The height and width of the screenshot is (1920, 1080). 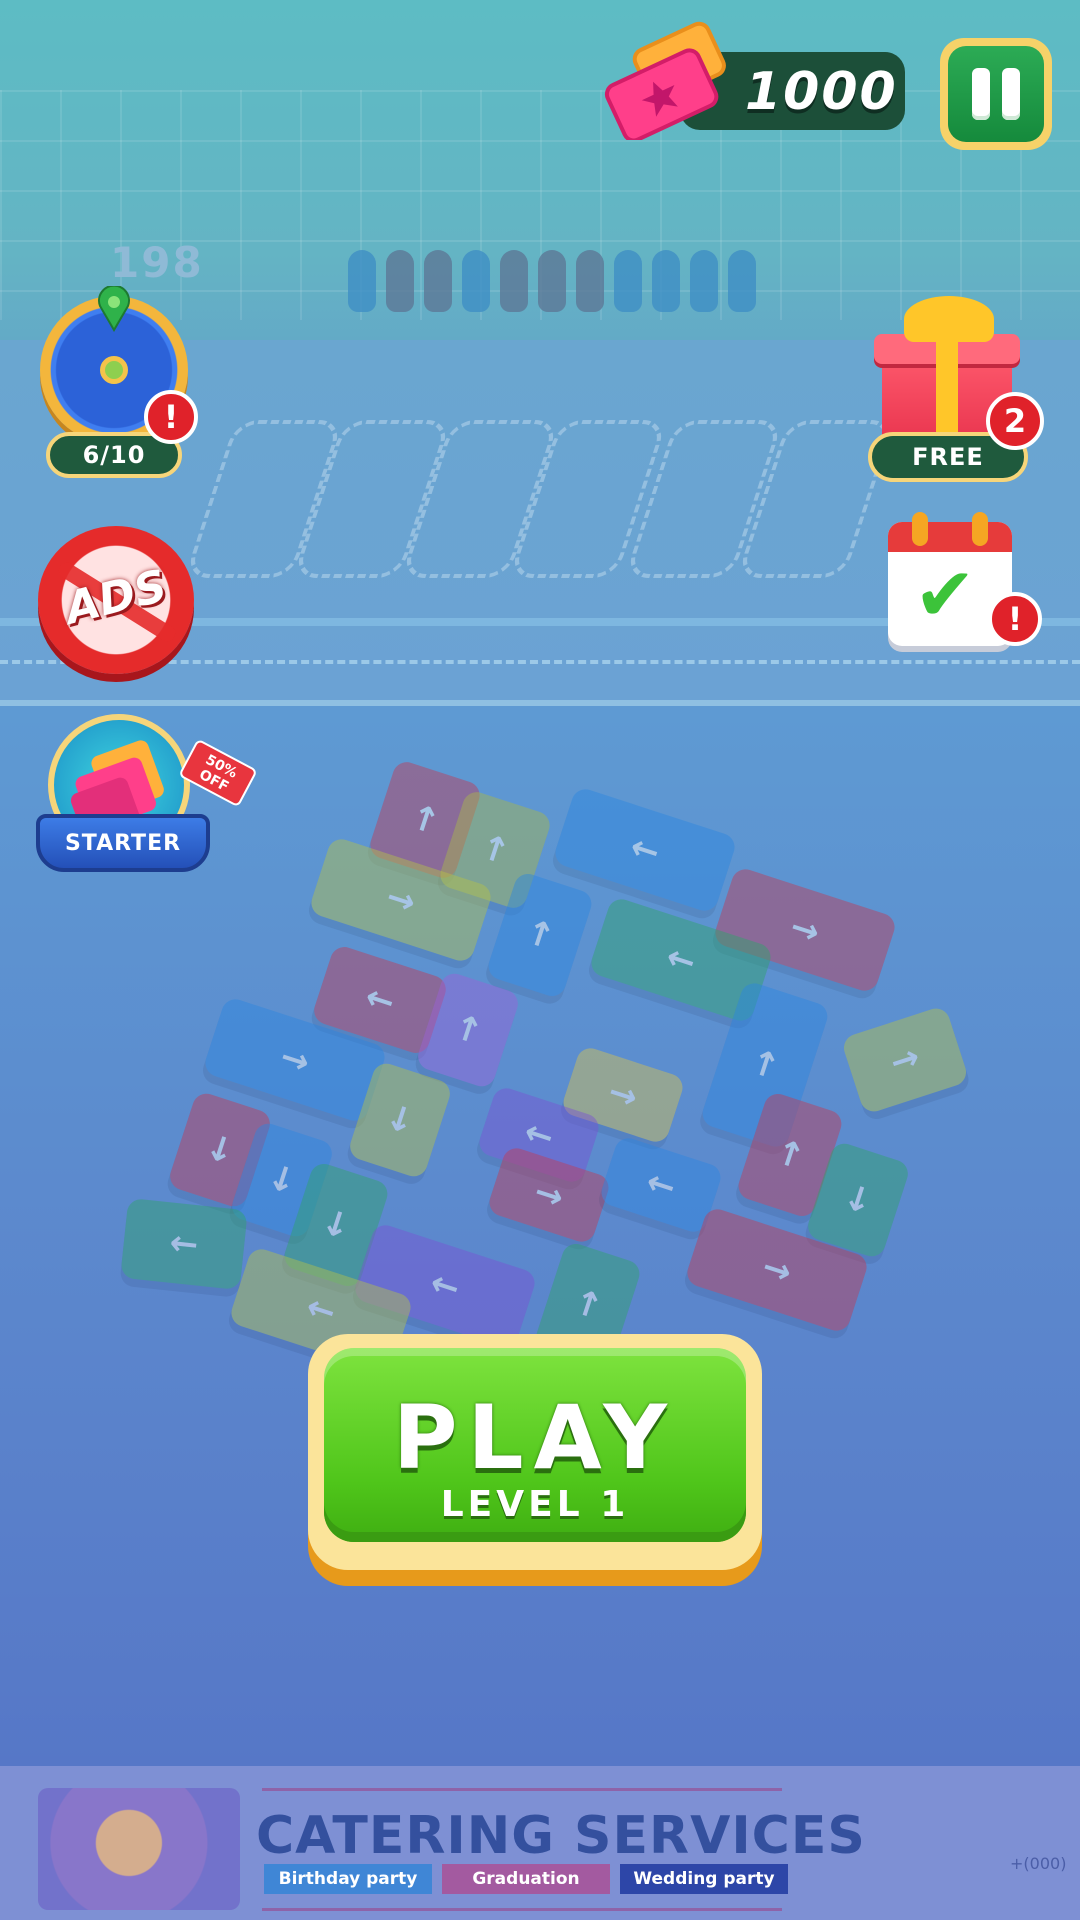 What do you see at coordinates (119, 602) in the screenshot?
I see `remove-ads-button: ADS` at bounding box center [119, 602].